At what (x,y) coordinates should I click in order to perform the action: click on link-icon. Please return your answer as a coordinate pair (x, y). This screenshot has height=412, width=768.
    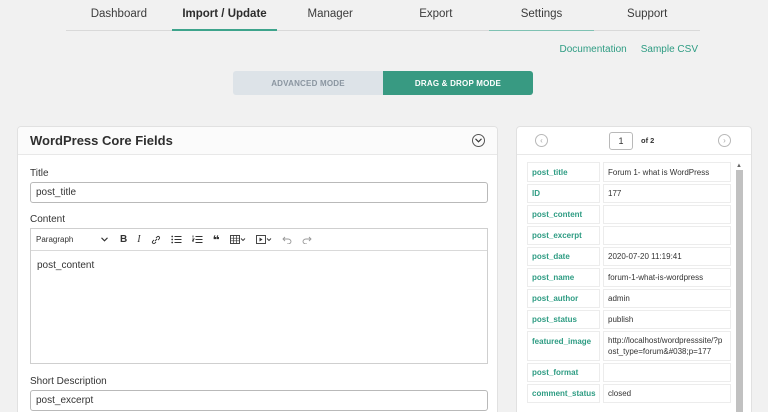
    Looking at the image, I should click on (156, 240).